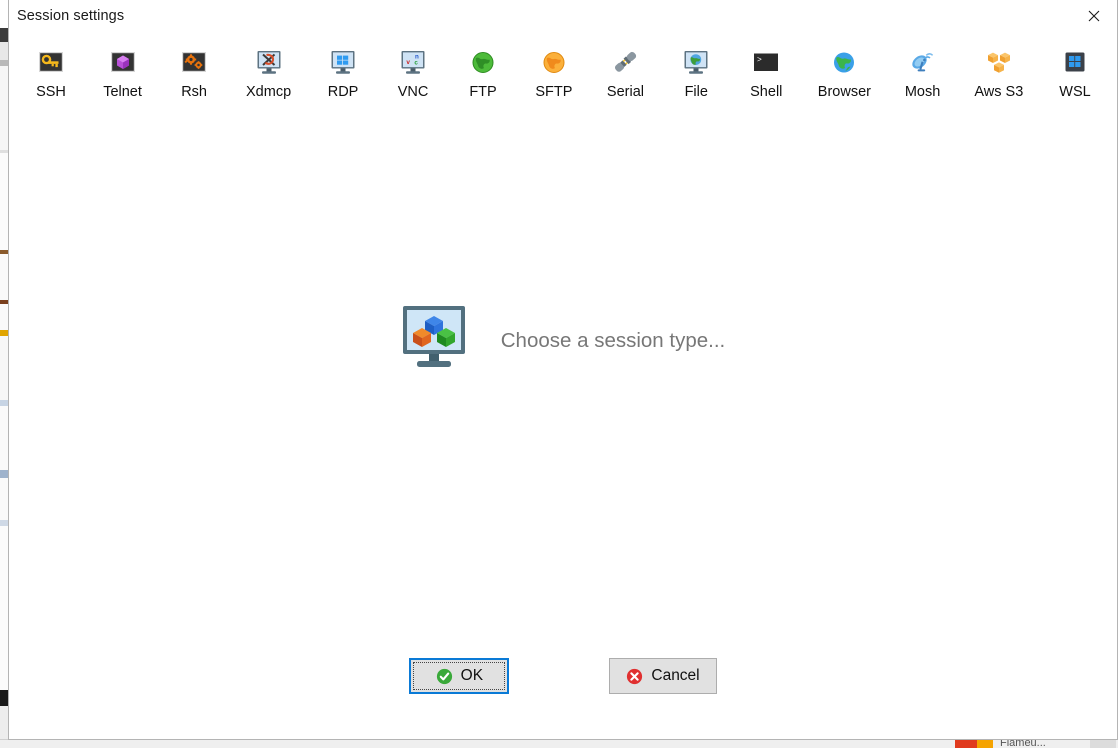 This screenshot has height=748, width=1118. I want to click on session-type-label: Mosh, so click(922, 92).